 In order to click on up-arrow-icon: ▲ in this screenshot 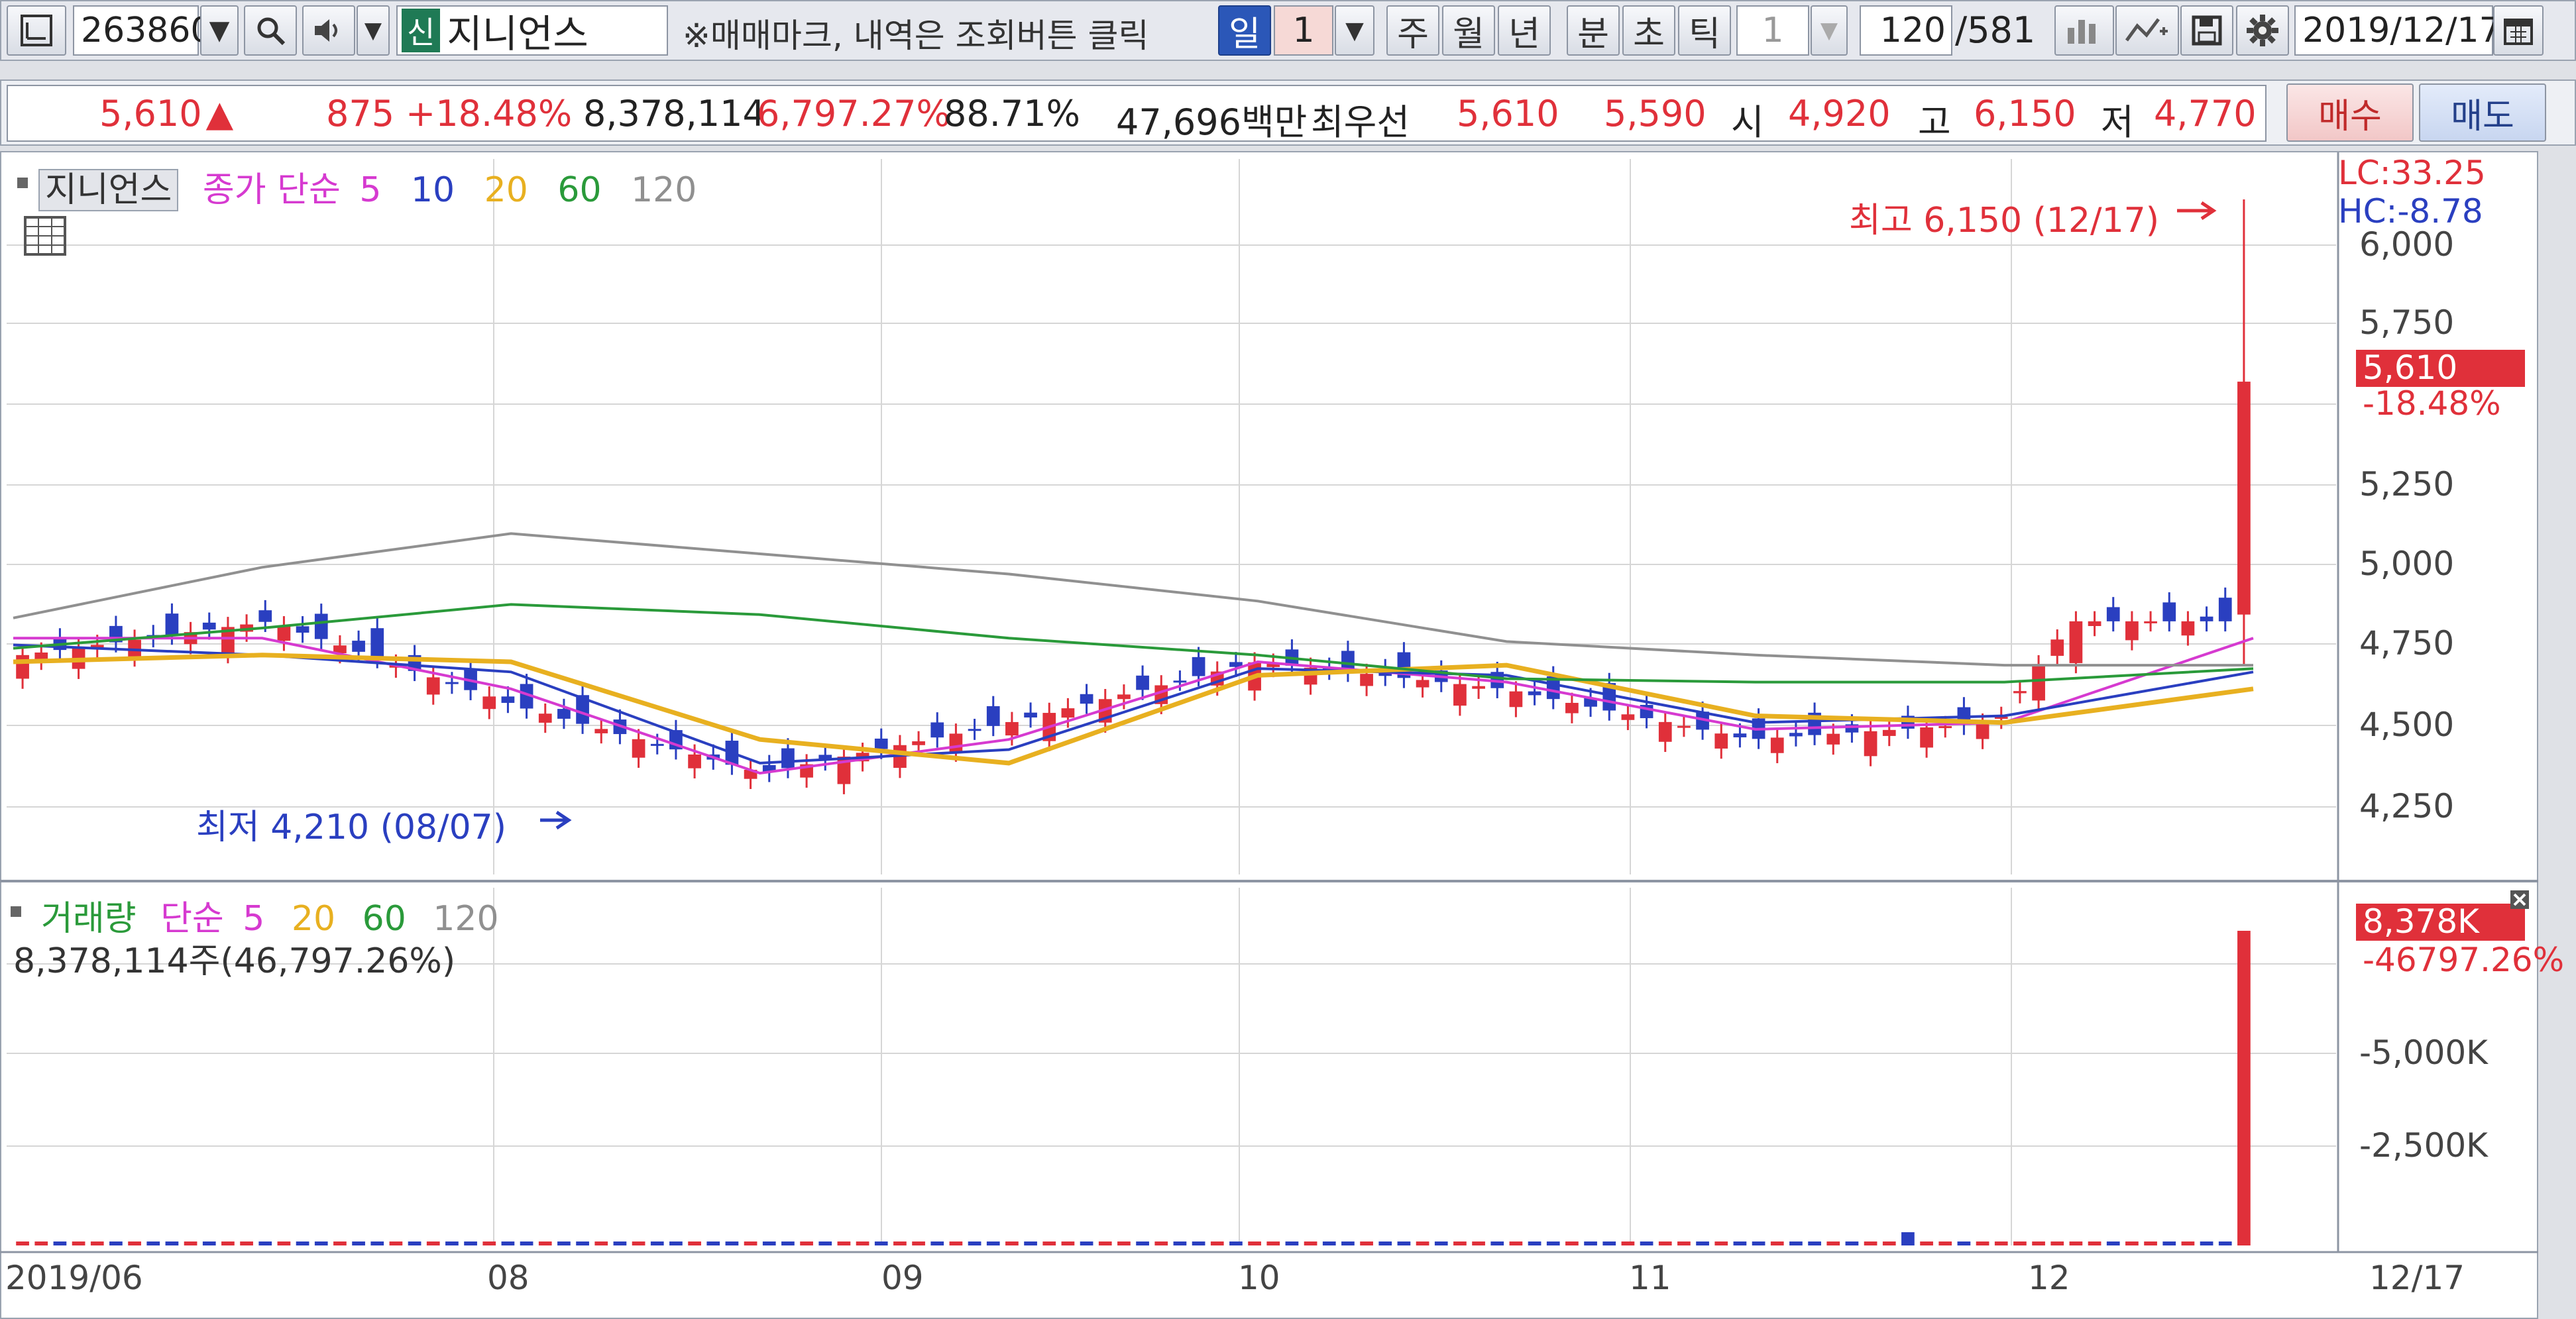, I will do `click(220, 113)`.